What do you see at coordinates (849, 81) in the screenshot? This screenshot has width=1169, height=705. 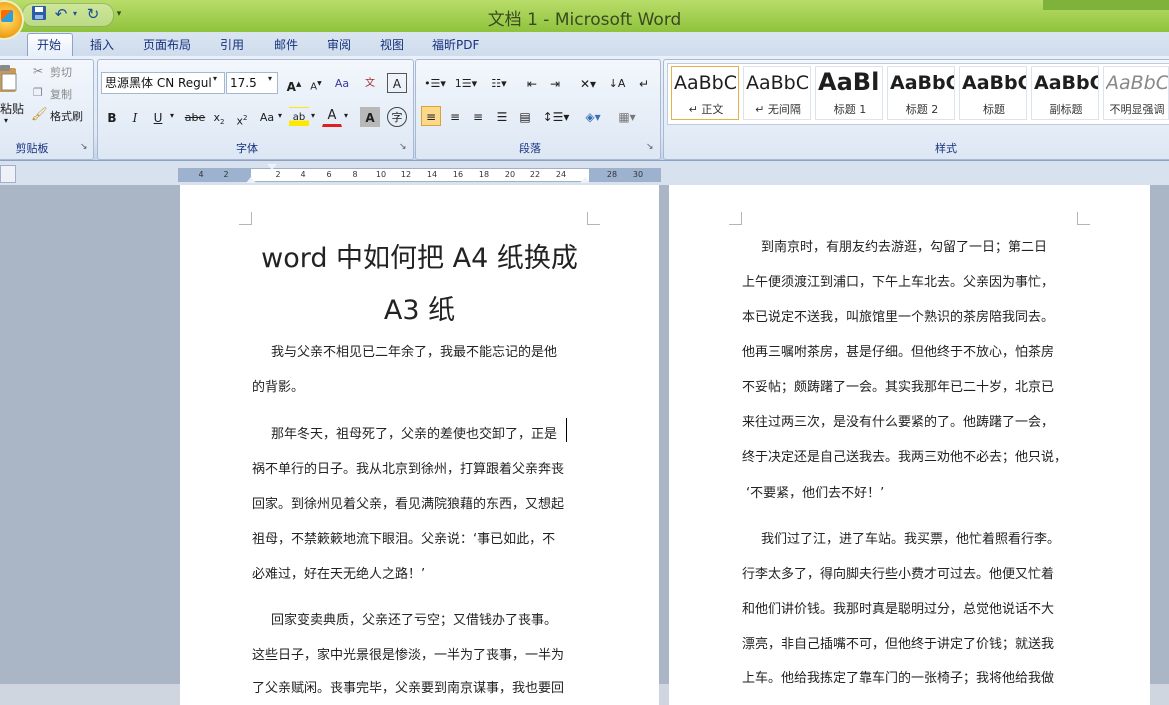 I see `style-heading-1-sample: AaBl` at bounding box center [849, 81].